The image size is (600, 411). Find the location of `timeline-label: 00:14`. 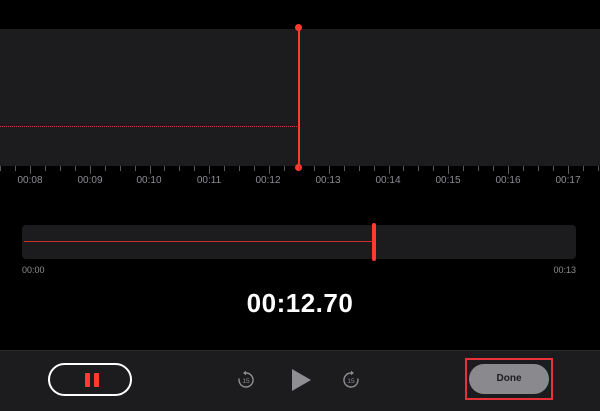

timeline-label: 00:14 is located at coordinates (388, 180).